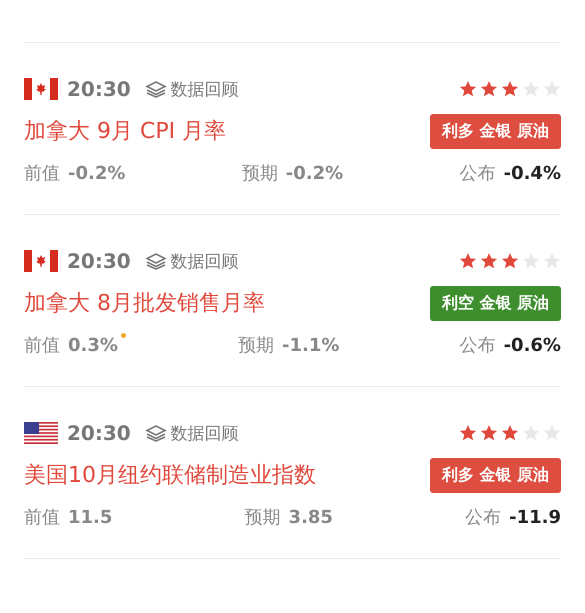 The image size is (585, 613). Describe the element at coordinates (495, 303) in the screenshot. I see `impact-badge: 利空 金银 原油` at that location.